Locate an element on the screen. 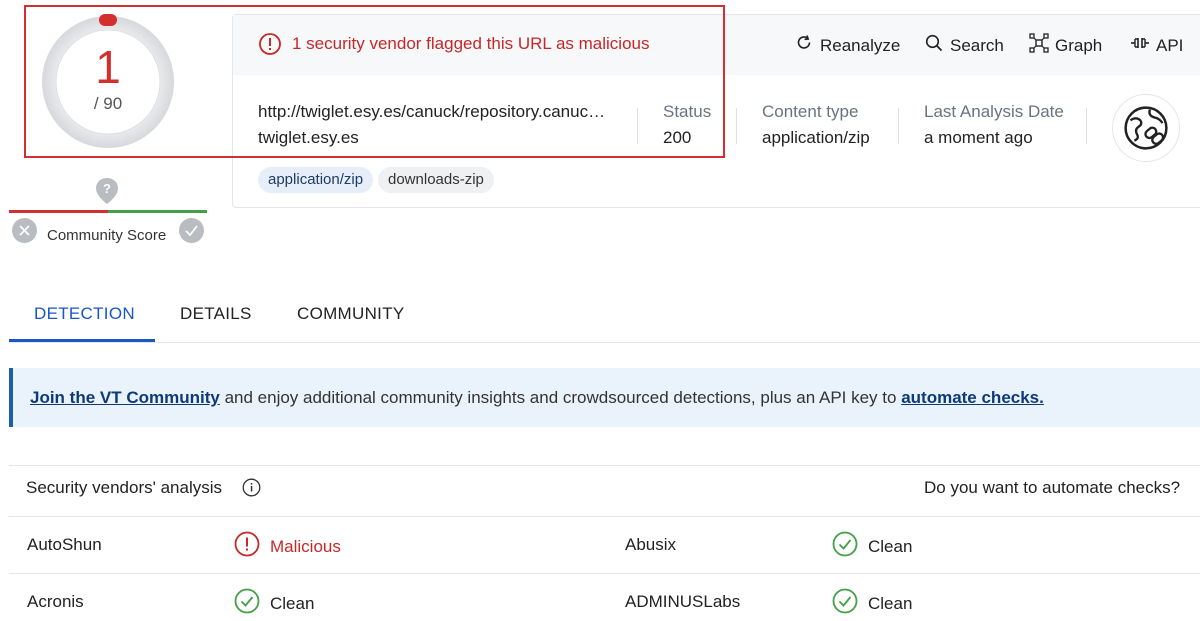 This screenshot has width=1200, height=621. detection-count: 1 is located at coordinates (108, 67).